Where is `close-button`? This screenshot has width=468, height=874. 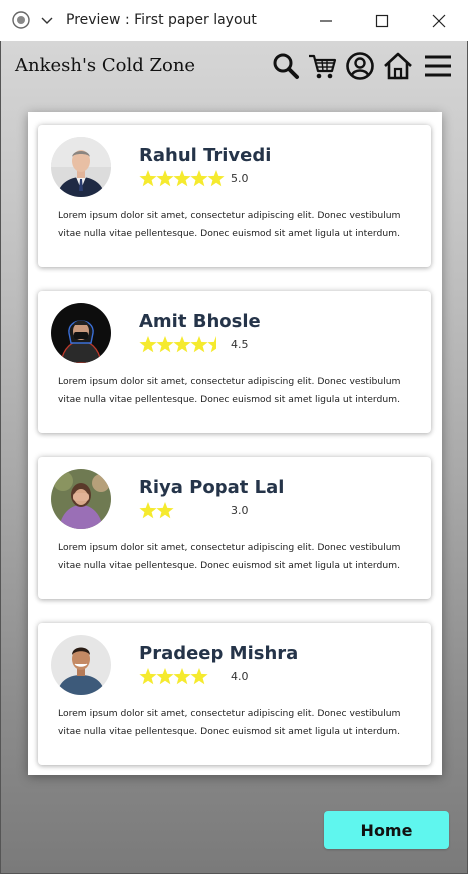 close-button is located at coordinates (439, 21).